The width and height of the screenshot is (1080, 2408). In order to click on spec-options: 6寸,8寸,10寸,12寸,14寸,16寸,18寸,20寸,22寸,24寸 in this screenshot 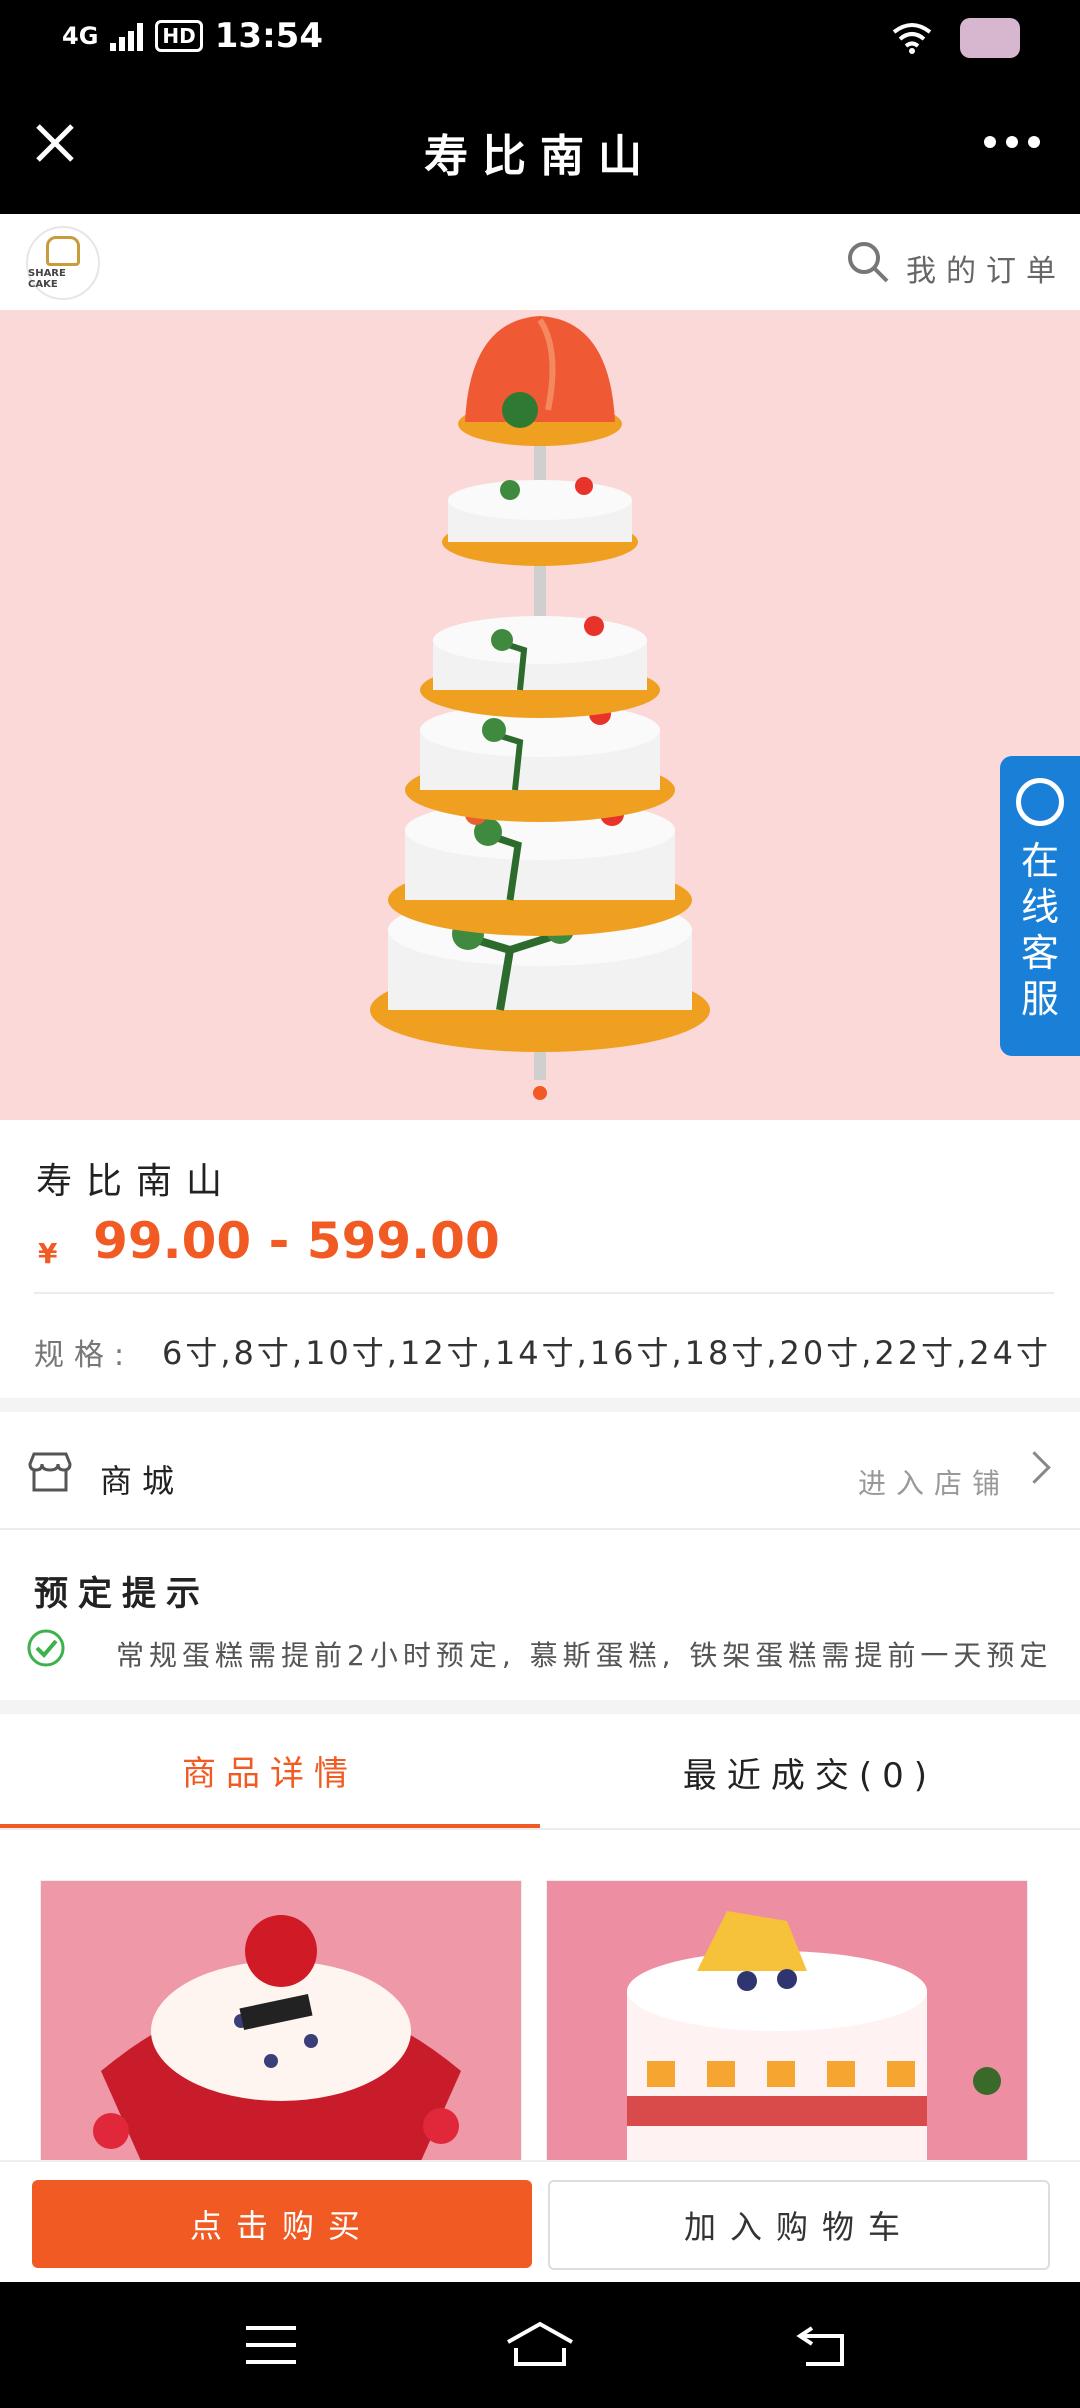, I will do `click(606, 1351)`.